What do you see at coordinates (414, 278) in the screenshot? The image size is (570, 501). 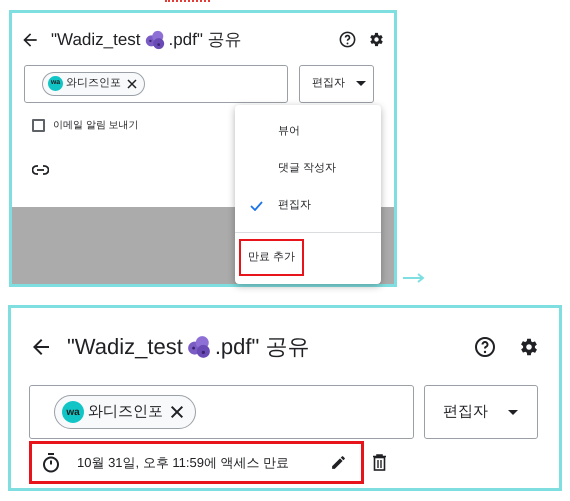 I see `arrow-icon` at bounding box center [414, 278].